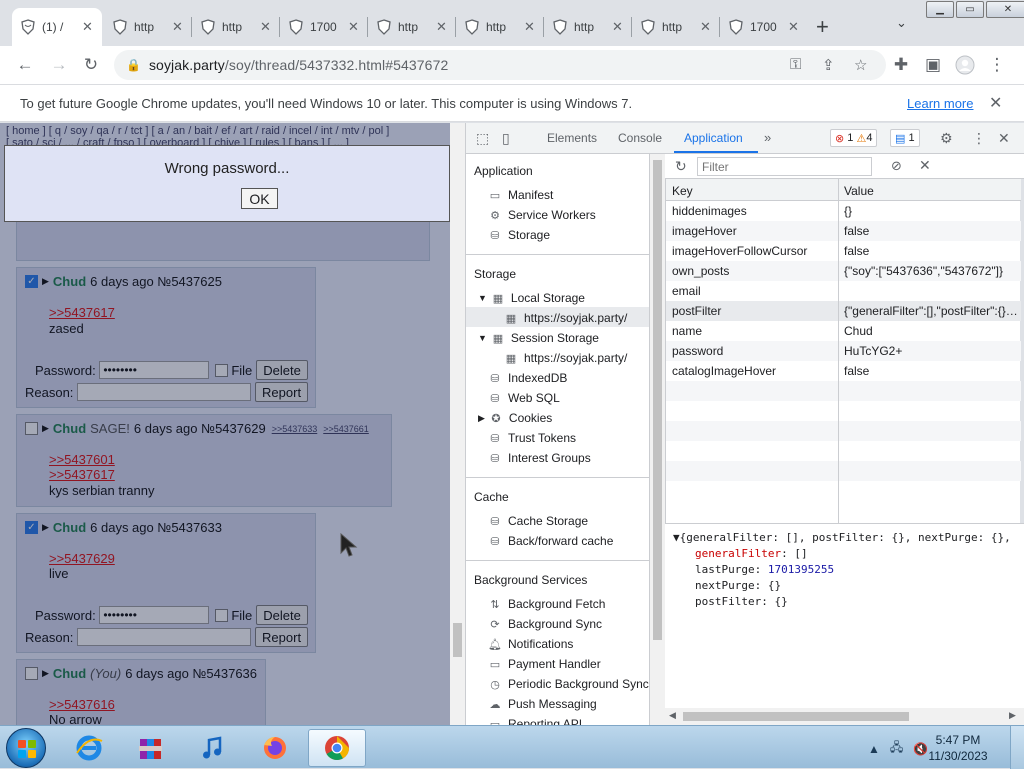 The image size is (1024, 769). I want to click on column-value: Value, so click(859, 191).